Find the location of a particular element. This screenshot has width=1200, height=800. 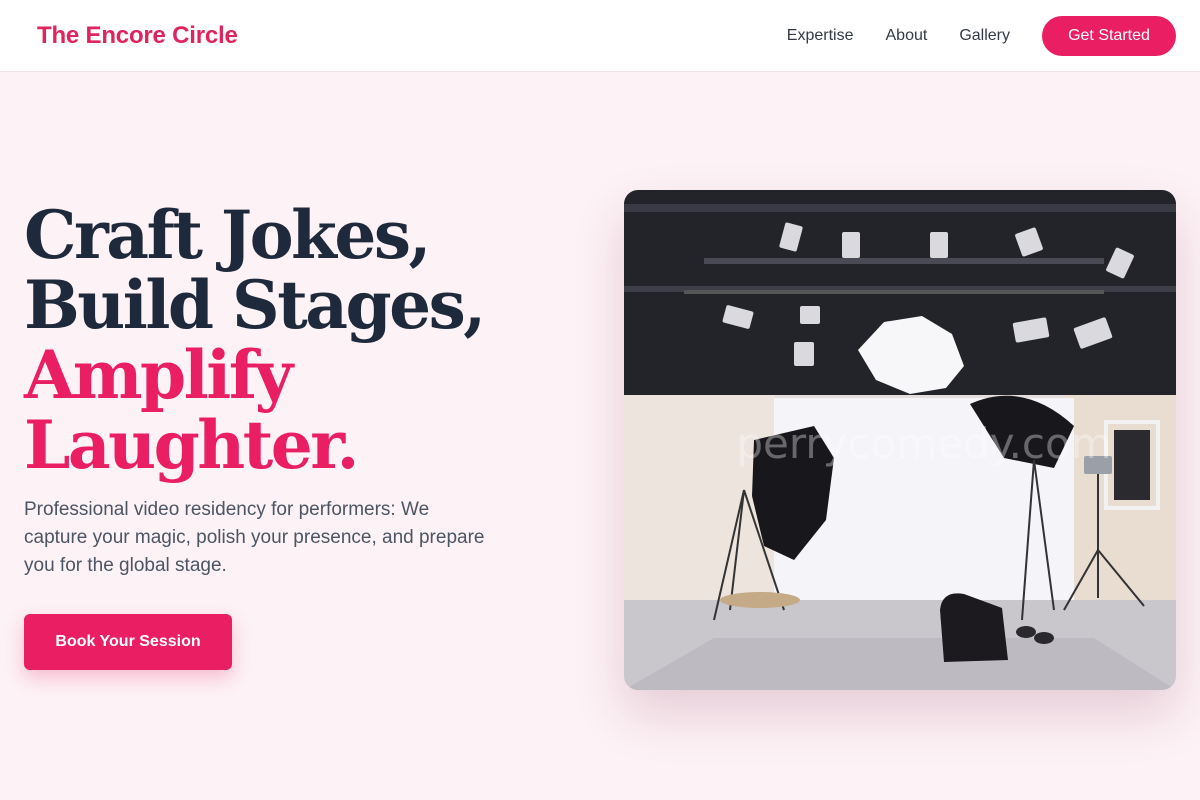

headline-accent-line-1: Amplify is located at coordinates (158, 375).